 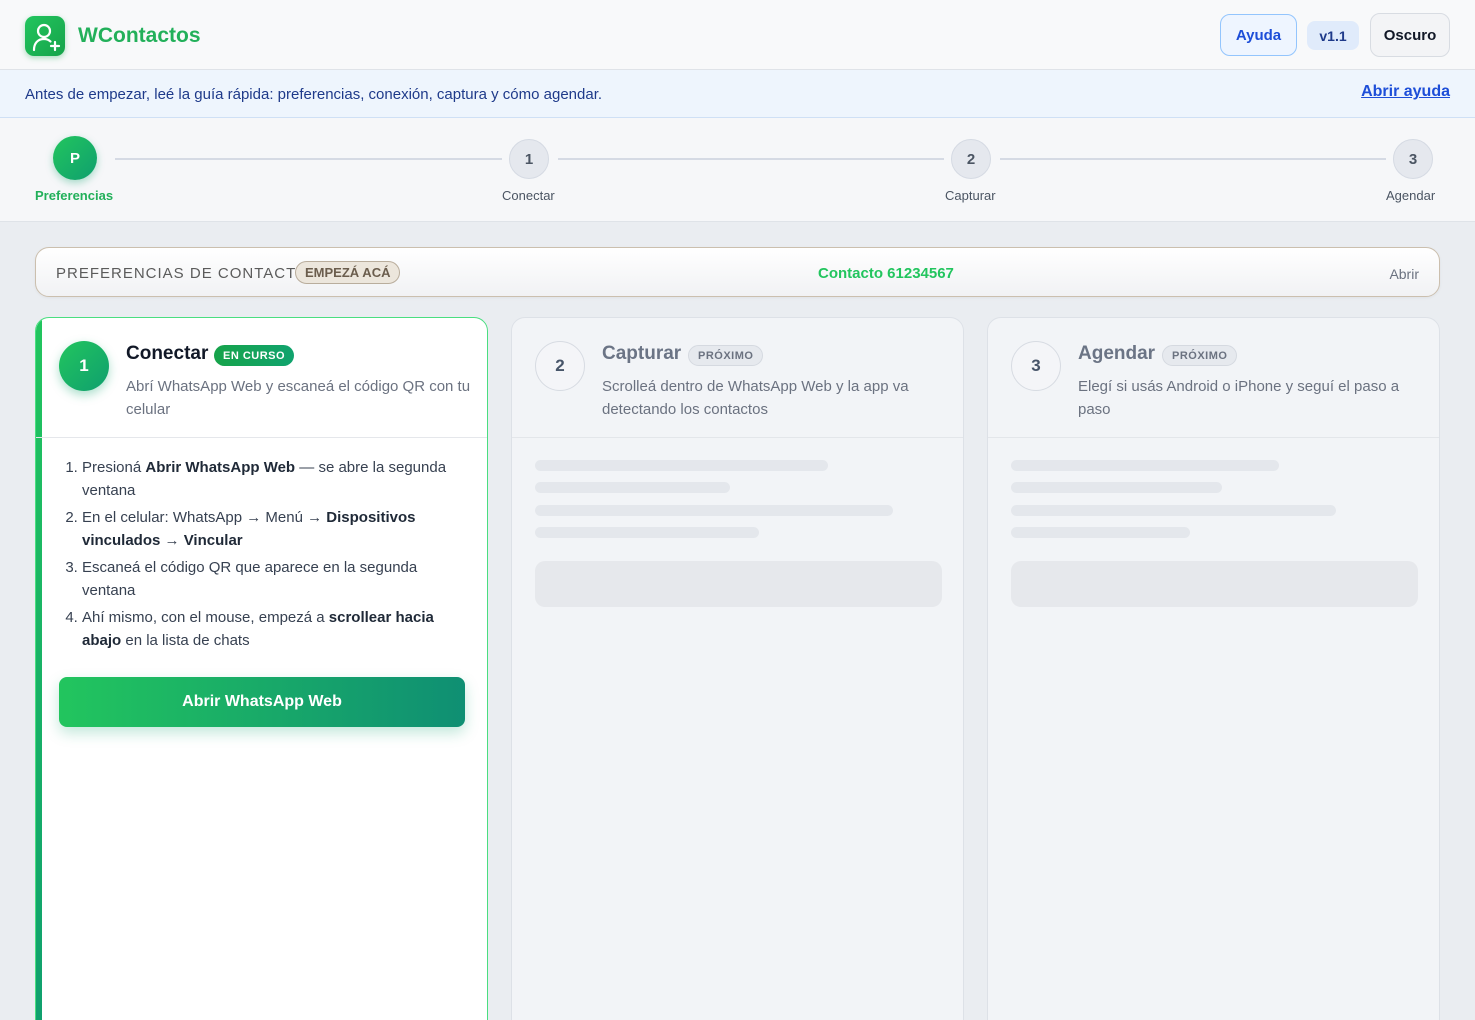 I want to click on step-marker-preferences: P, so click(x=75, y=158).